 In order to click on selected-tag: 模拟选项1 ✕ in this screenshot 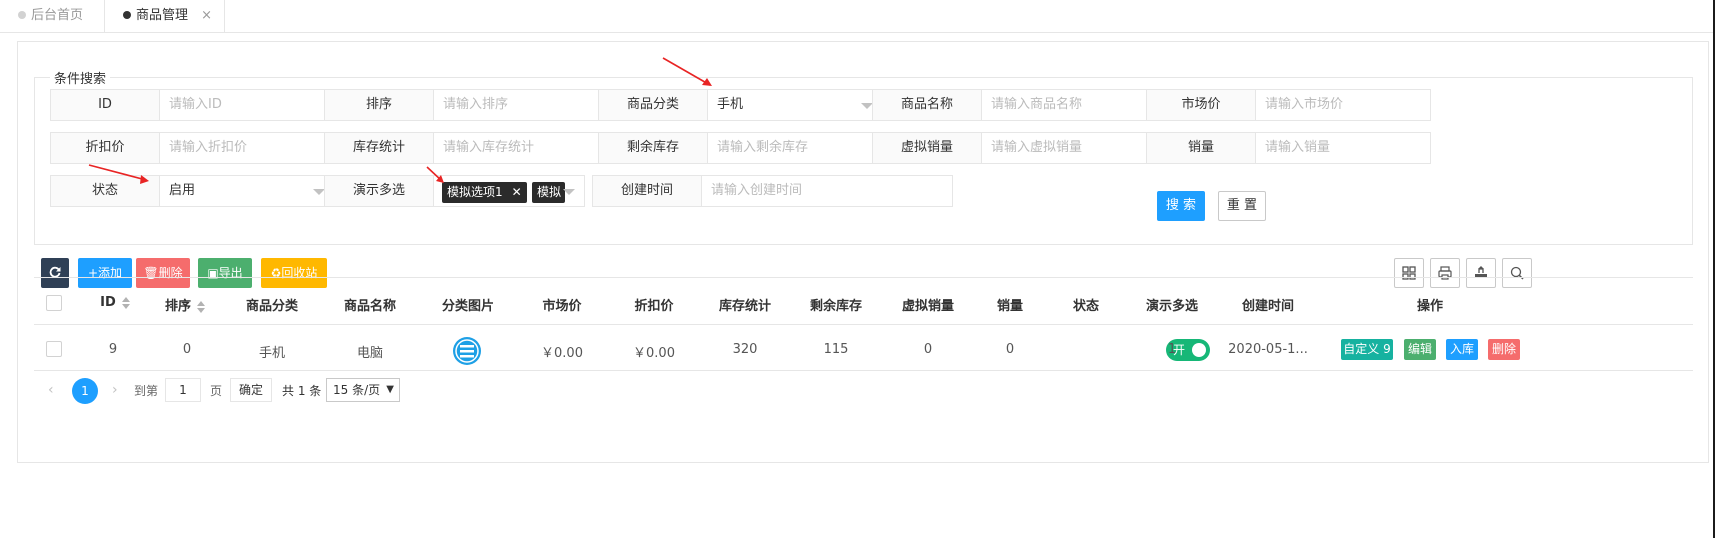, I will do `click(484, 192)`.